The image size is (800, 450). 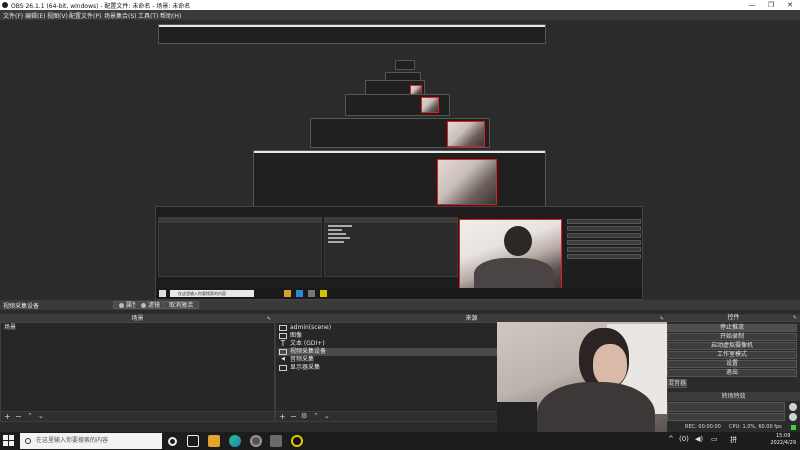 What do you see at coordinates (282, 416) in the screenshot?
I see `add-source-icon: +` at bounding box center [282, 416].